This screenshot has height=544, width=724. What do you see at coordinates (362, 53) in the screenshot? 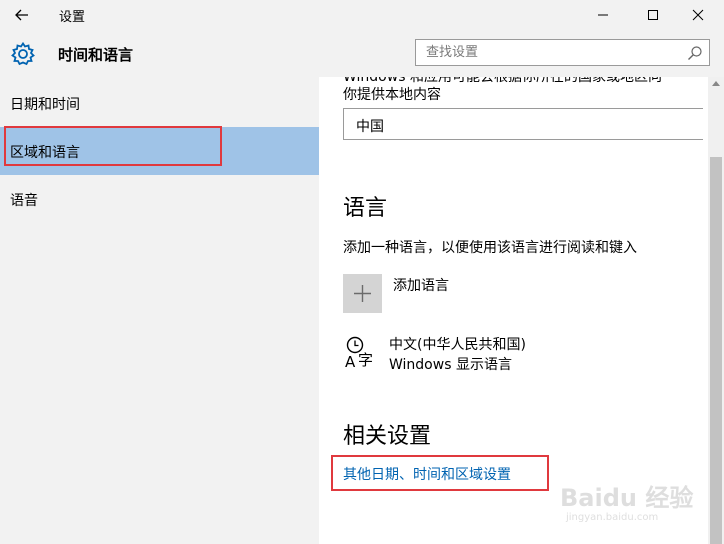
I see `settings-header: 时间和语言` at bounding box center [362, 53].